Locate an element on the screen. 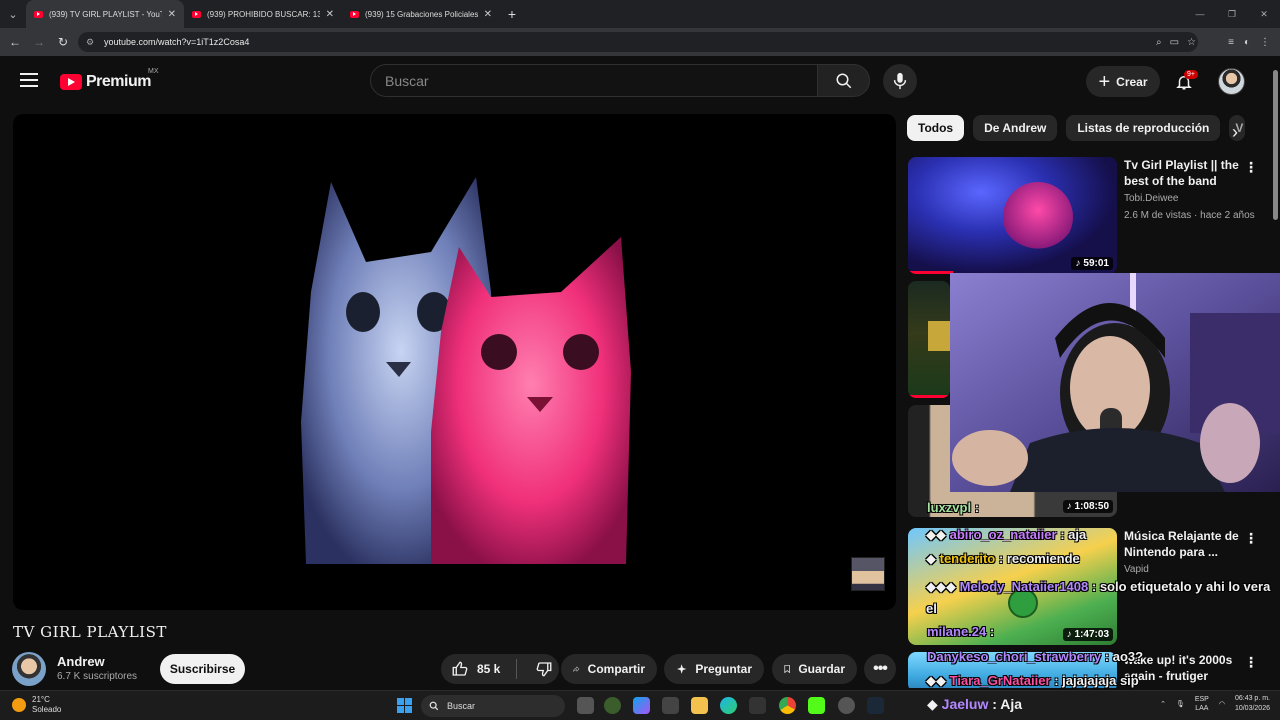 The image size is (1280, 720). browser-tab-3: (939) 15 Grabaciones Policiales ... ✕ is located at coordinates (421, 14).